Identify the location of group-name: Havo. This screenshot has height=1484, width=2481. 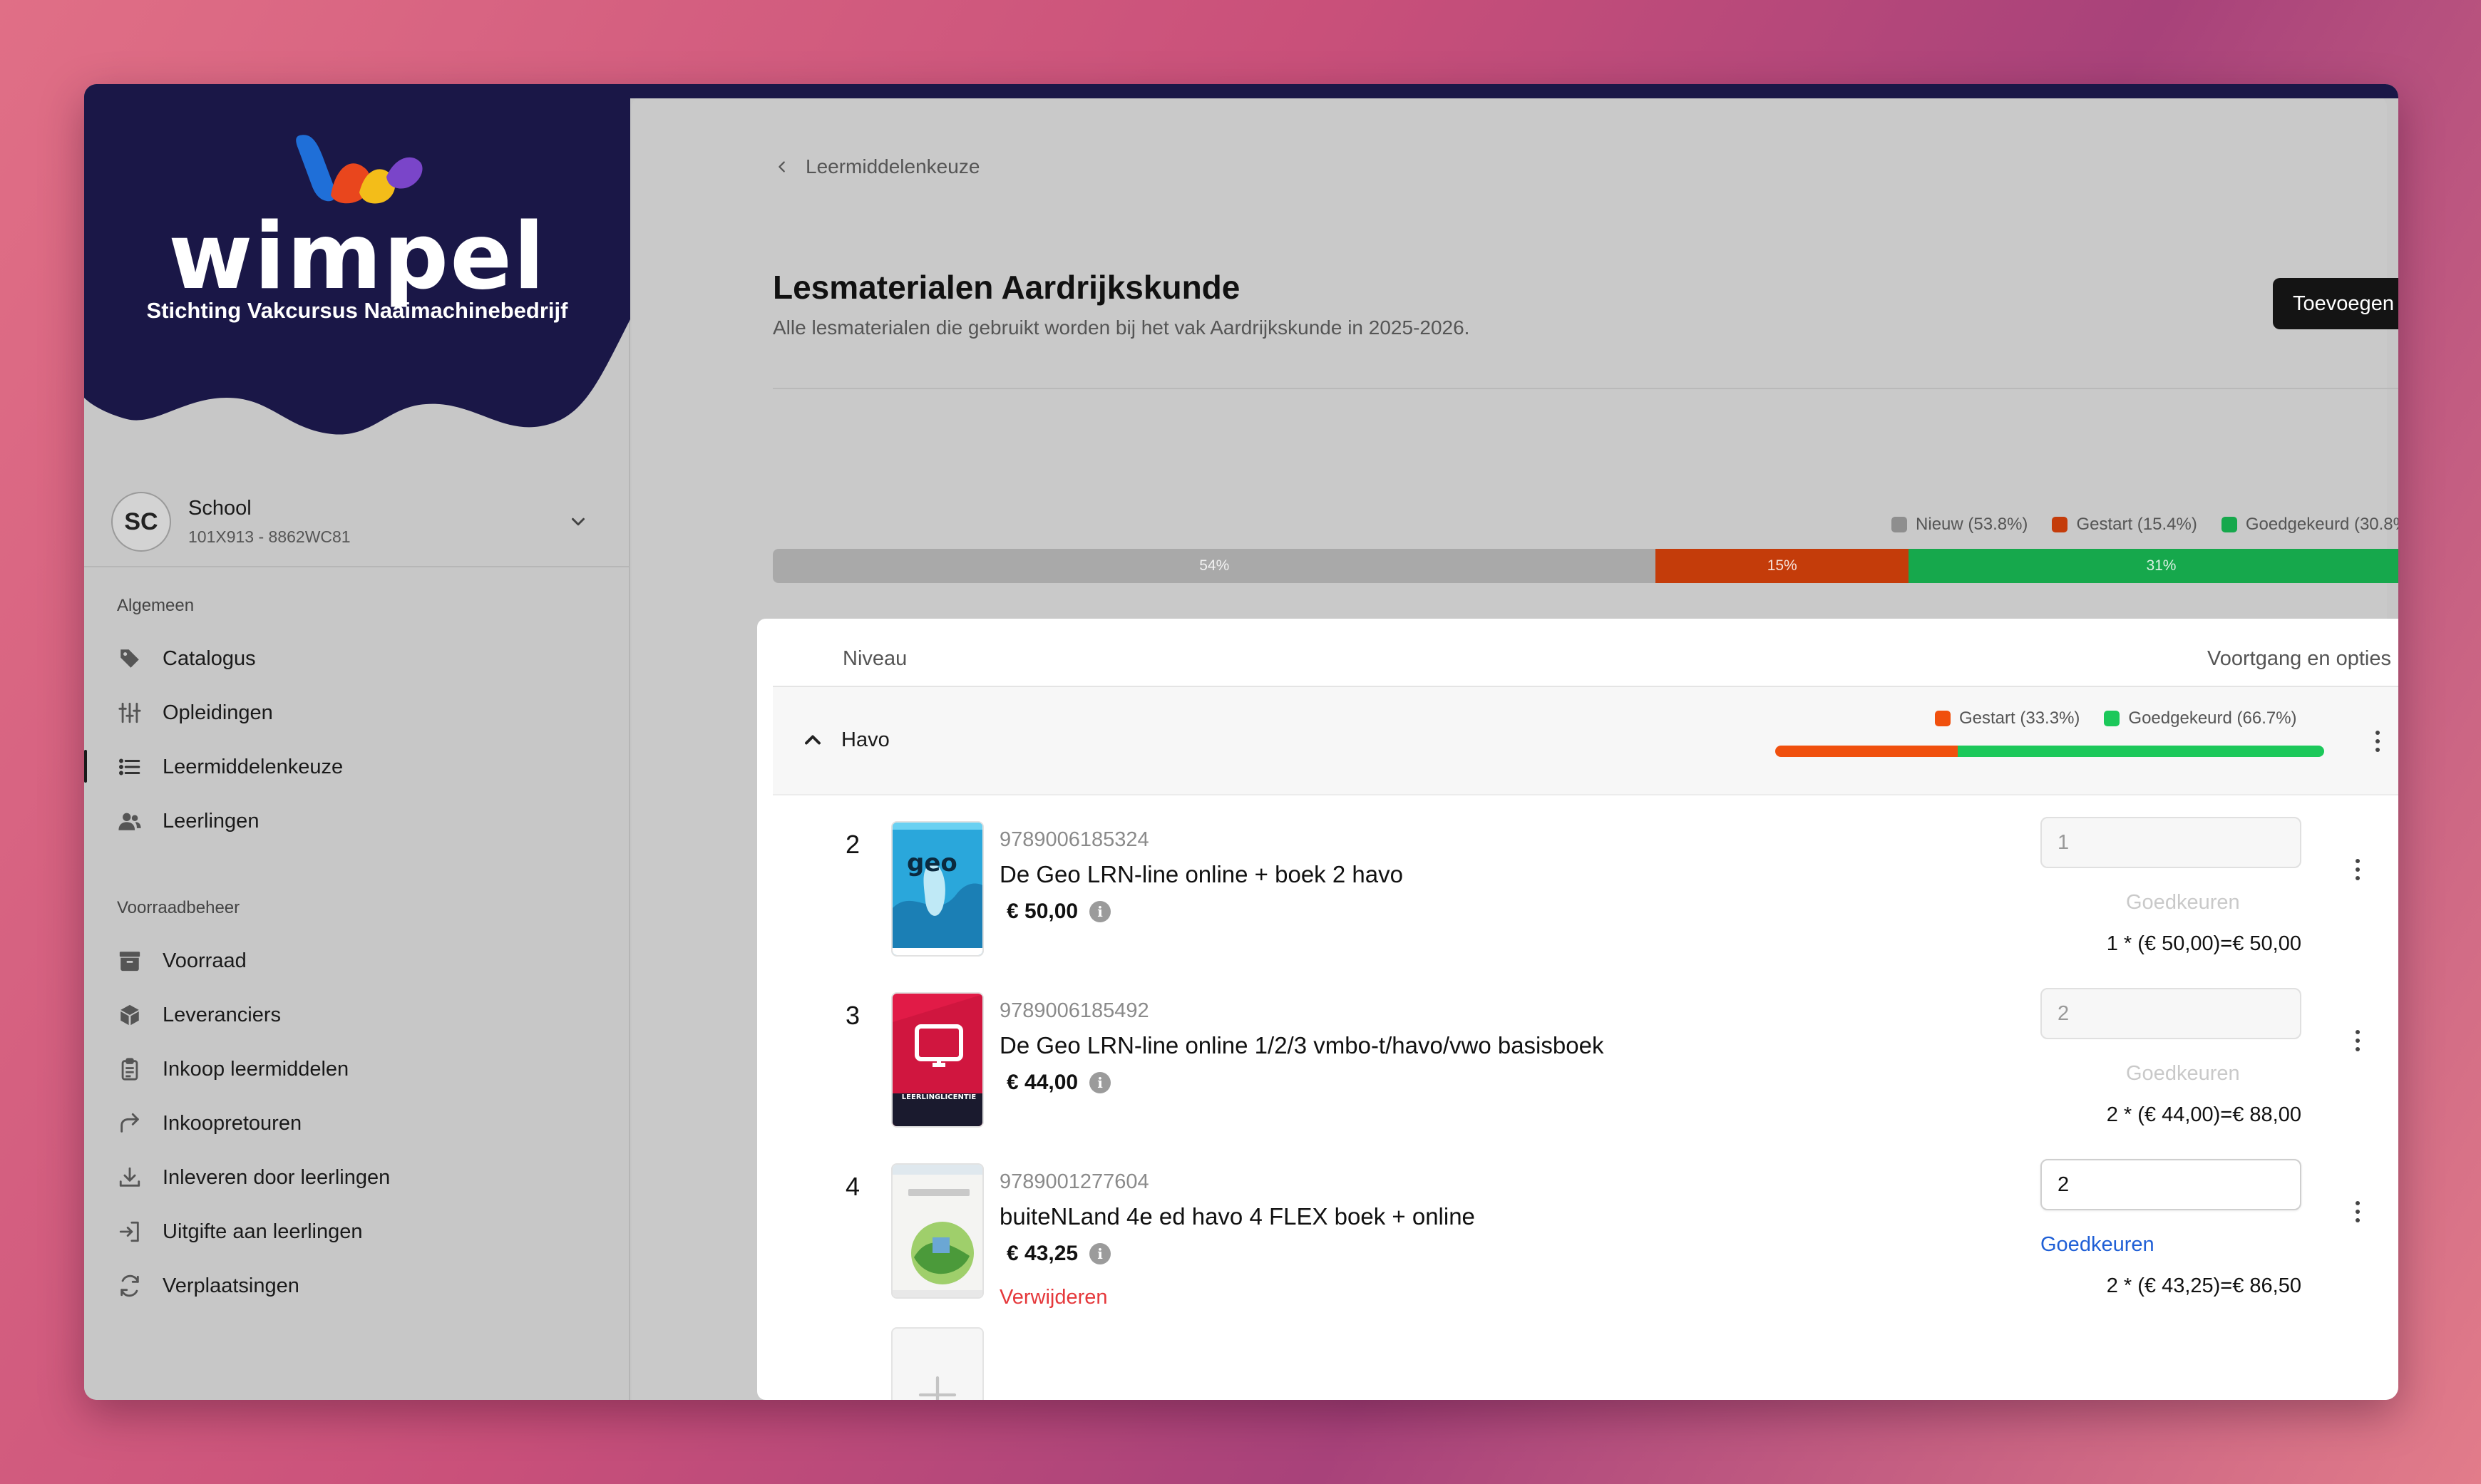
(865, 739).